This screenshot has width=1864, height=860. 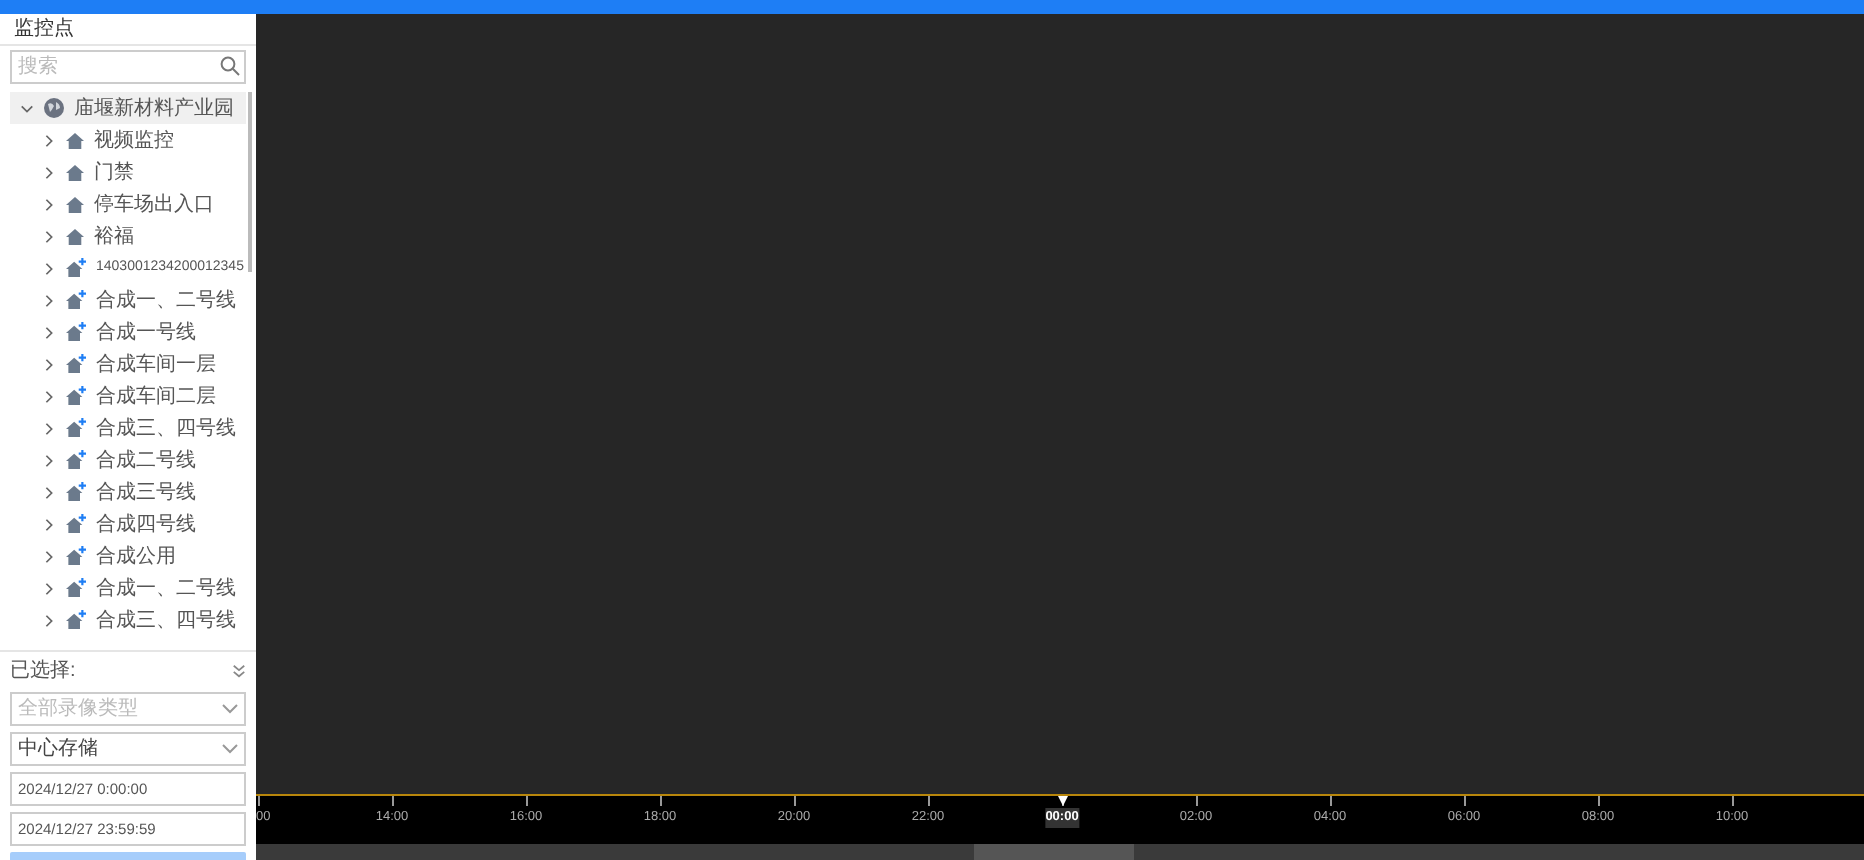 What do you see at coordinates (146, 333) in the screenshot?
I see `tree-label: 合成一号线` at bounding box center [146, 333].